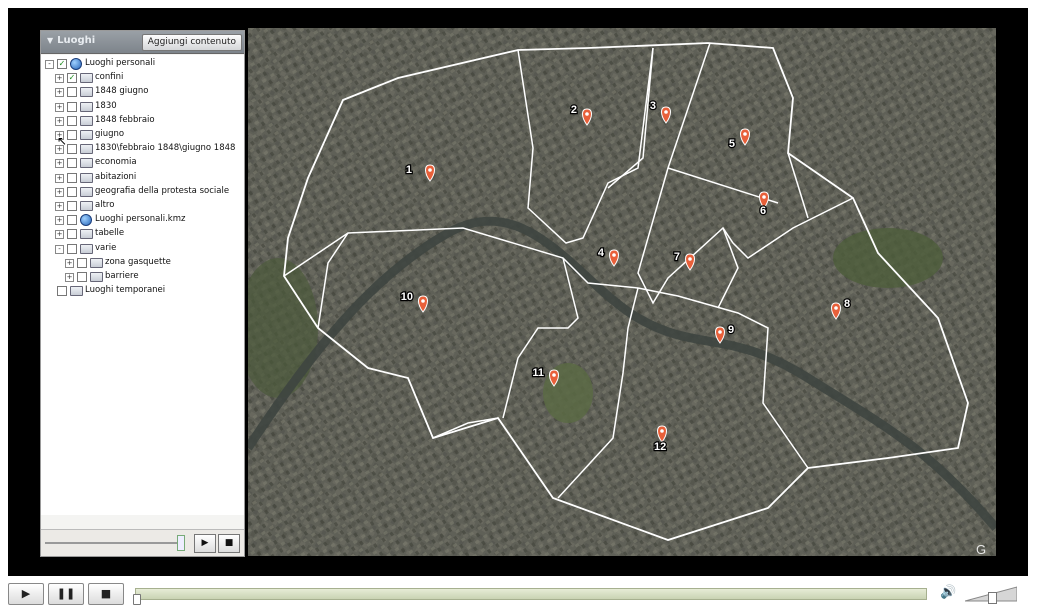 This screenshot has width=1038, height=612. Describe the element at coordinates (105, 205) in the screenshot. I see `tree-item-label: altro` at that location.